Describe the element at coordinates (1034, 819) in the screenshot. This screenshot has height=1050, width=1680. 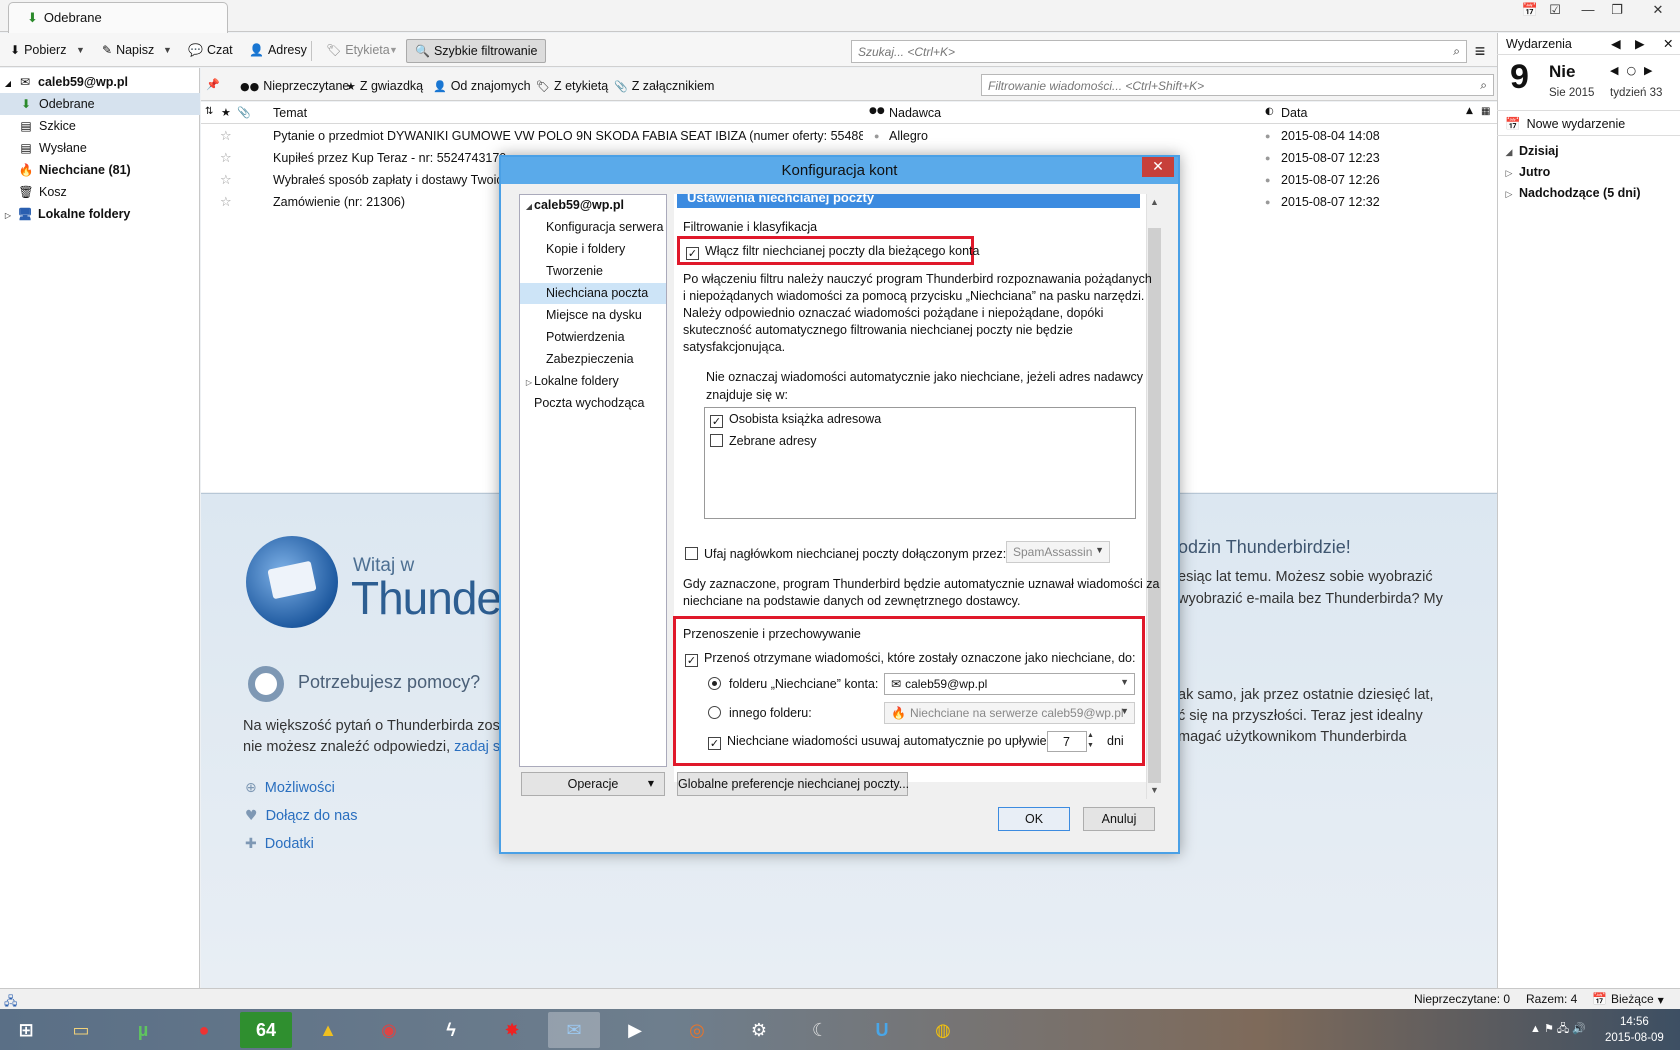
I see `ok-button: OK` at that location.